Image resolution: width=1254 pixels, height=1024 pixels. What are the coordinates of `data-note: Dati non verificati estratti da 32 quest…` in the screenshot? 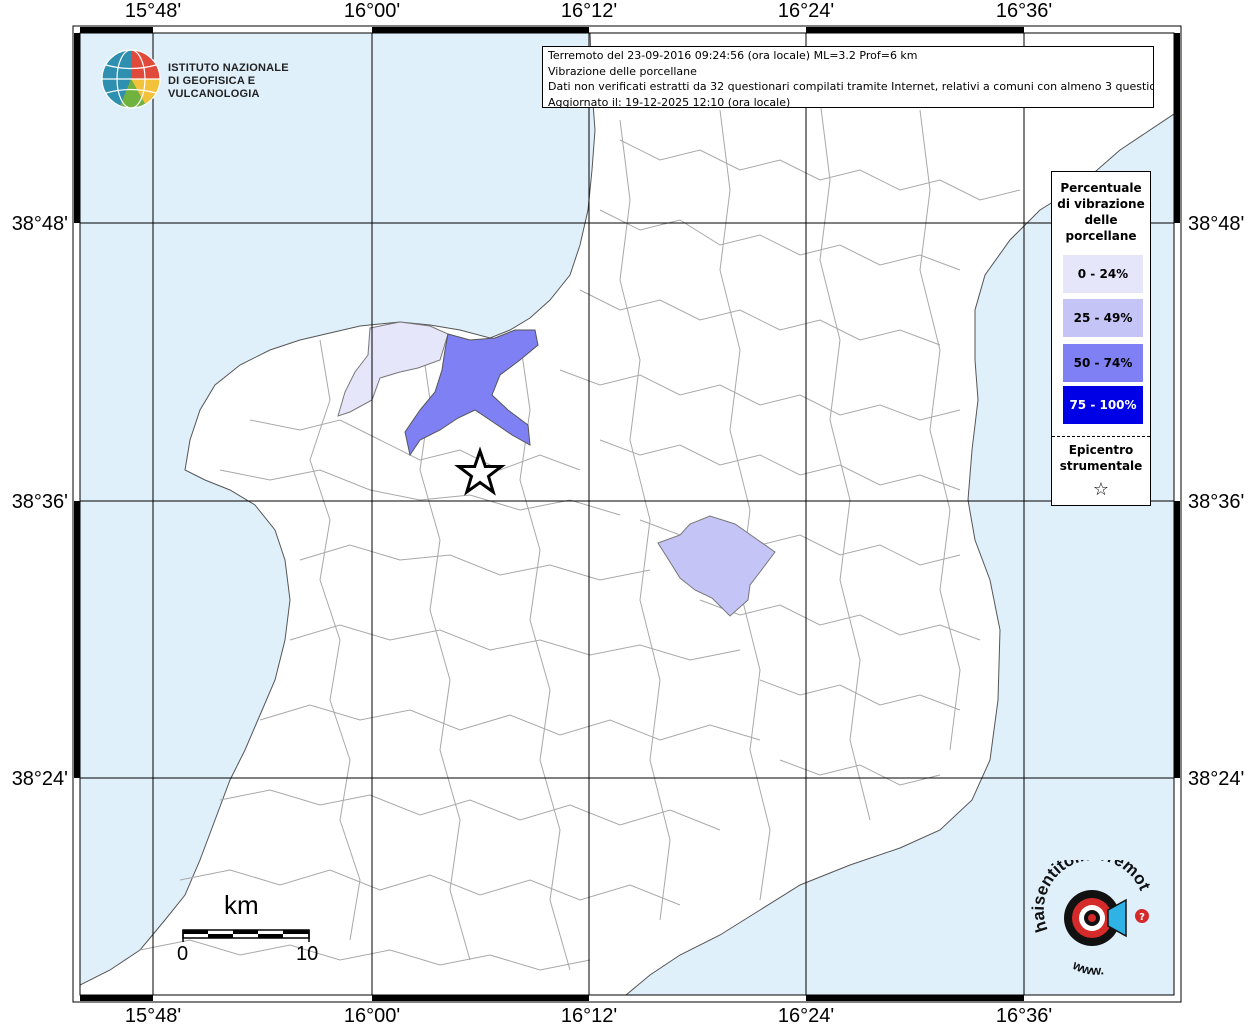 It's located at (851, 86).